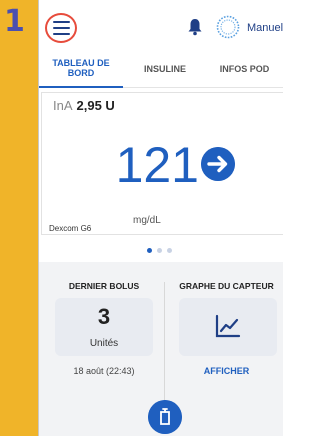 This screenshot has width=320, height=436. Describe the element at coordinates (226, 371) in the screenshot. I see `sensor-graph-view-link: AFFICHER` at that location.